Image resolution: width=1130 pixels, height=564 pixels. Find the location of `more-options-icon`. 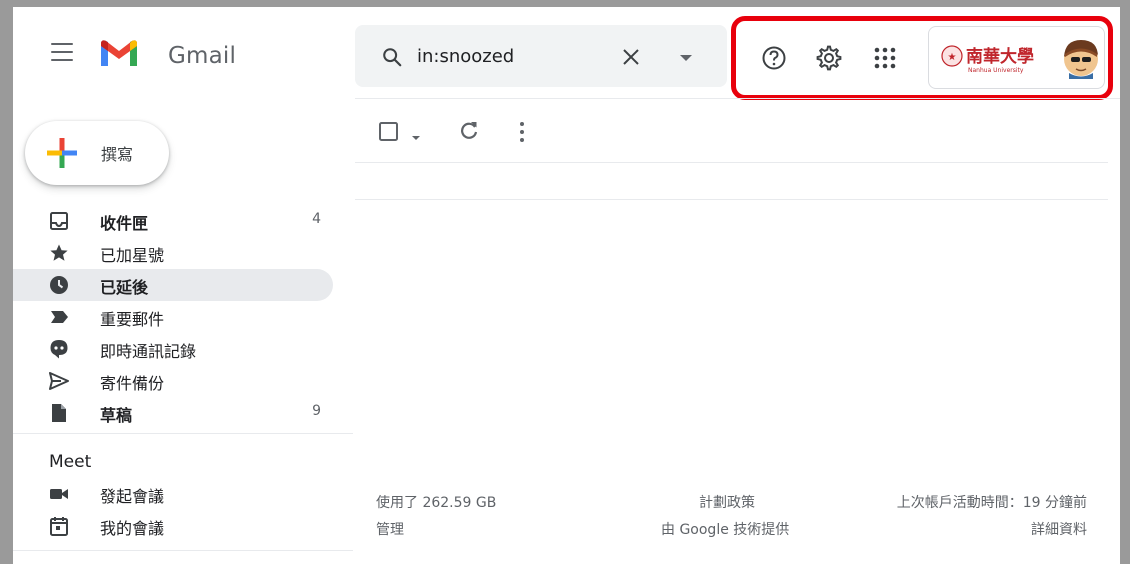

more-options-icon is located at coordinates (522, 132).